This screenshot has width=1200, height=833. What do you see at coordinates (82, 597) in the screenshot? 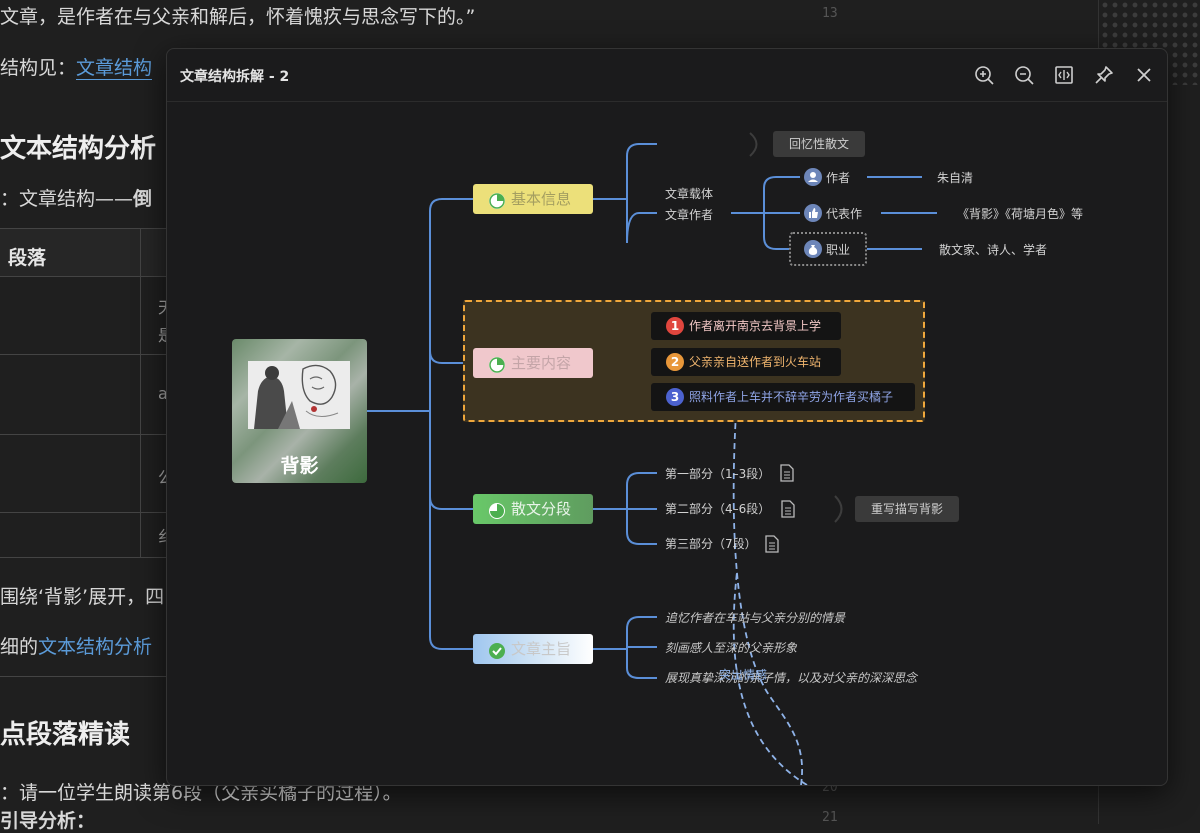
I see `doc-line-around: 围绕‘背影’展开，四` at bounding box center [82, 597].